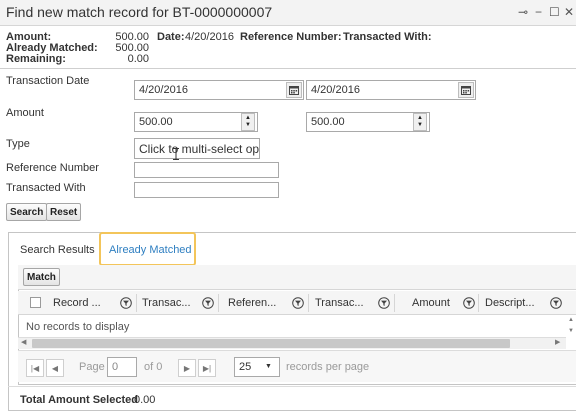 The width and height of the screenshot is (576, 411). I want to click on checkbox-icon, so click(35, 302).